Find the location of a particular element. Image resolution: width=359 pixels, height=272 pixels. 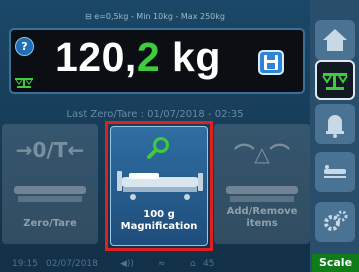

bed-position-icon is located at coordinates (335, 171).